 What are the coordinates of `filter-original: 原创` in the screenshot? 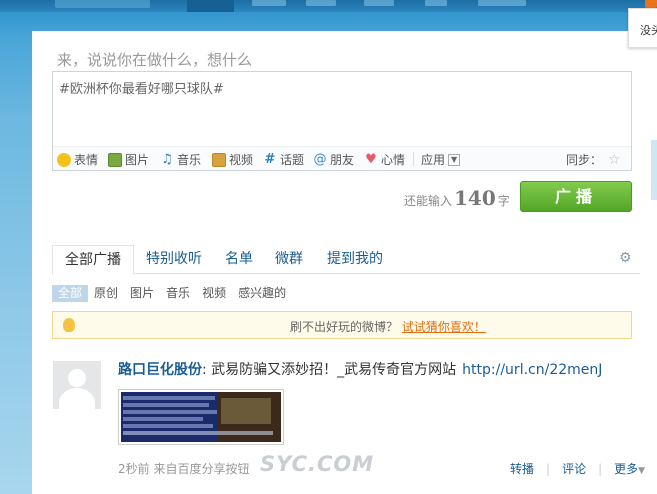 It's located at (106, 293).